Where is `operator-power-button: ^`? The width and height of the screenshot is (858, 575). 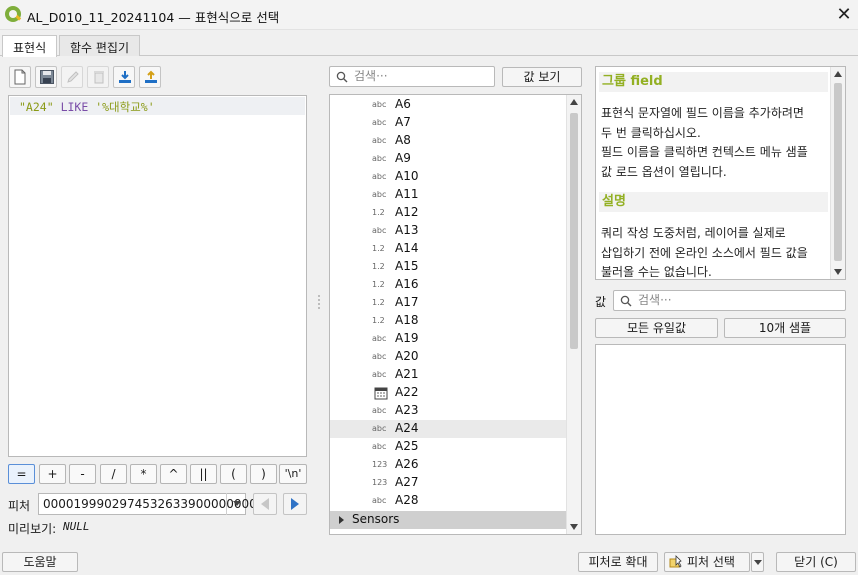
operator-power-button: ^ is located at coordinates (173, 474).